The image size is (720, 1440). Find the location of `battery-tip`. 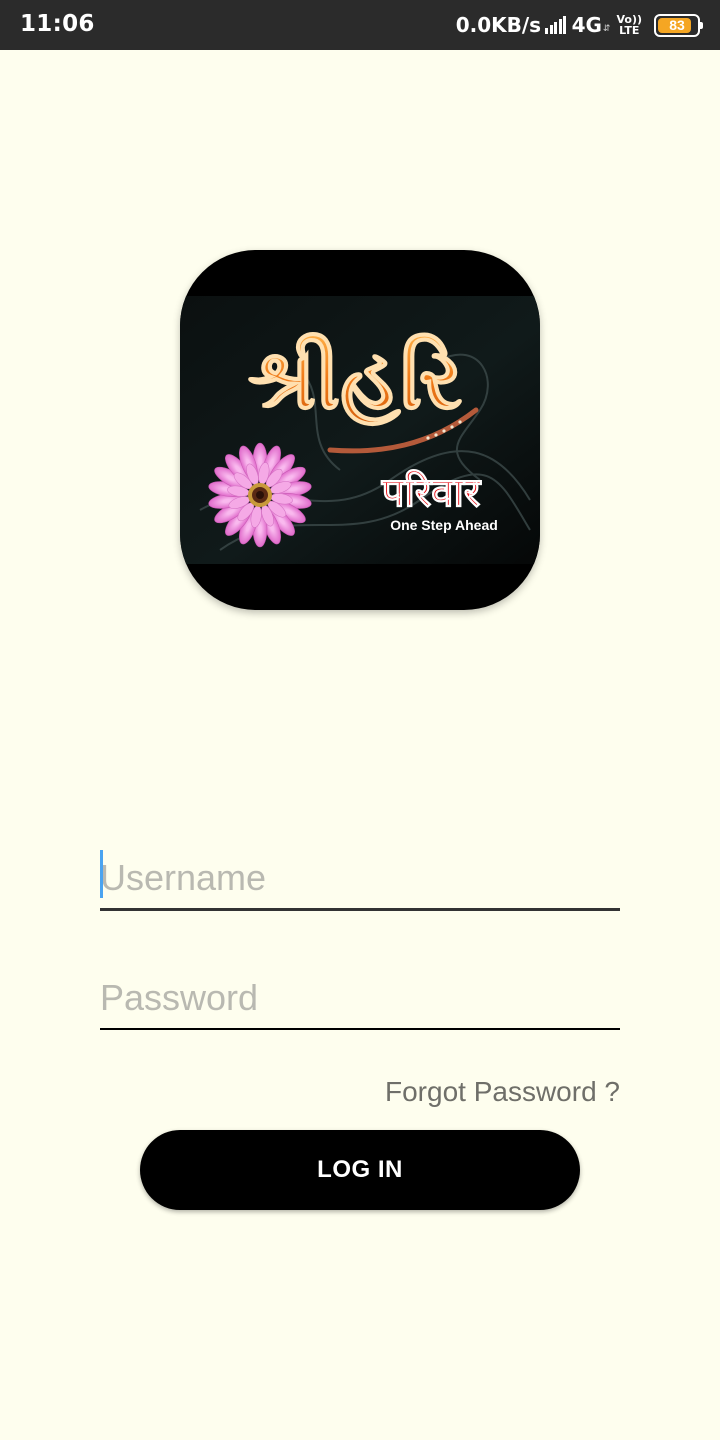

battery-tip is located at coordinates (701, 25).